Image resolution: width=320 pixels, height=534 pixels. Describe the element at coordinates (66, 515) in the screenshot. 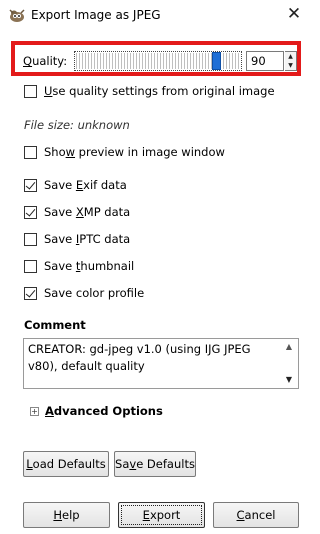

I see `help-button: Help` at that location.